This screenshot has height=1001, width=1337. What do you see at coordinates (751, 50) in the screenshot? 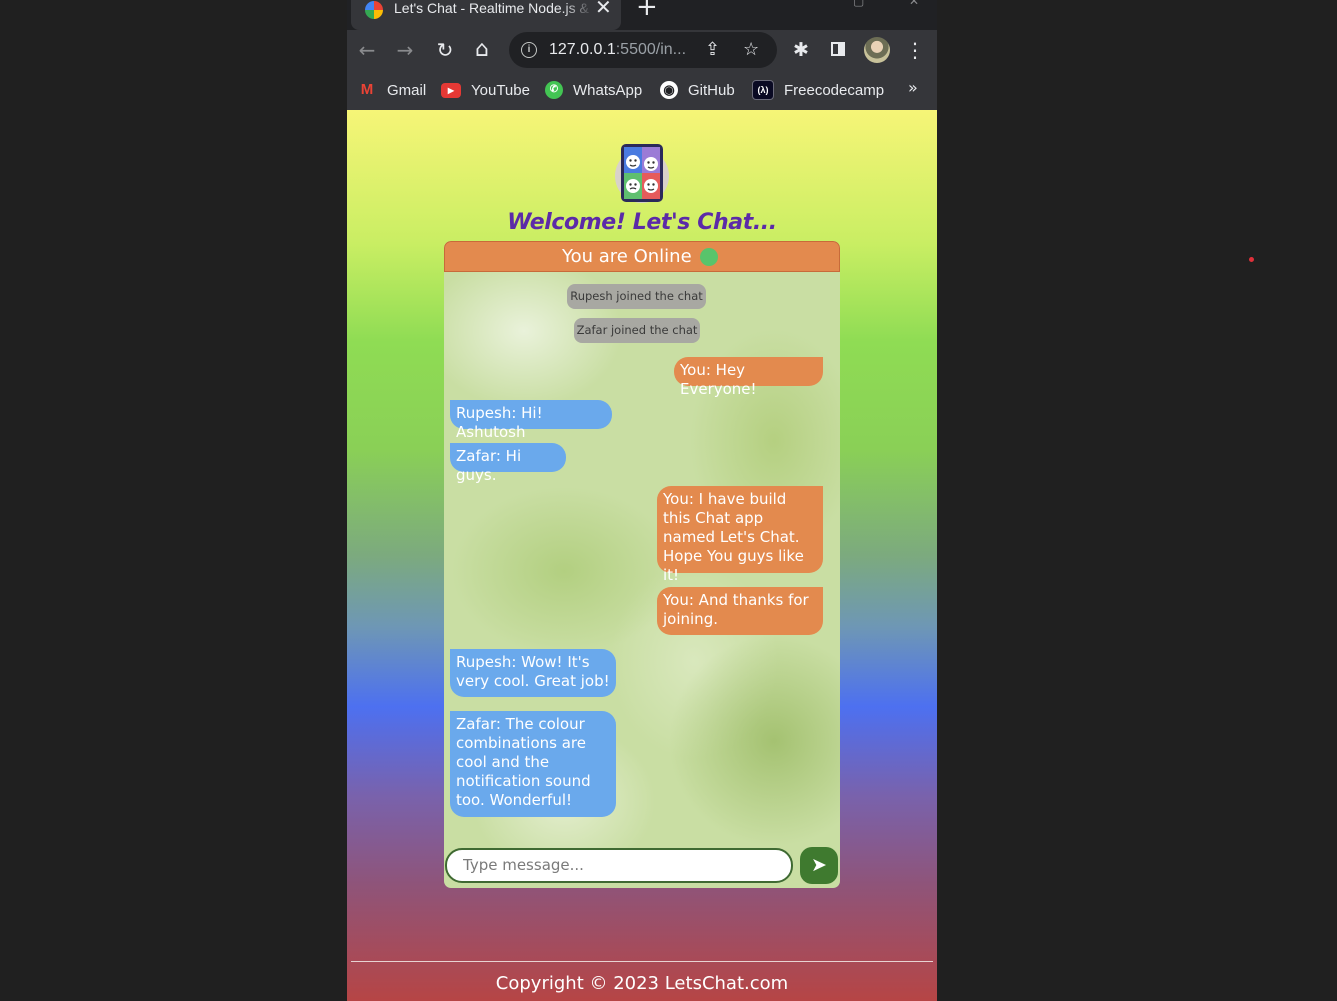
I see `bookmark-star-icon: ☆` at bounding box center [751, 50].